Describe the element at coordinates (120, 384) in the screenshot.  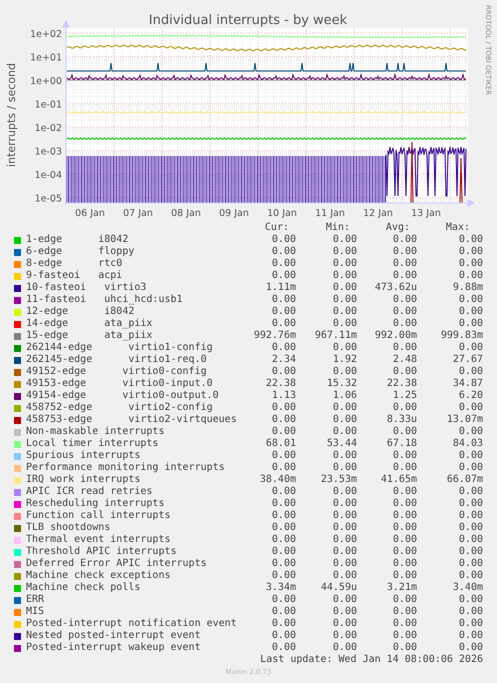
I see `legend-label: 49153-edge virtio0-input.0` at that location.